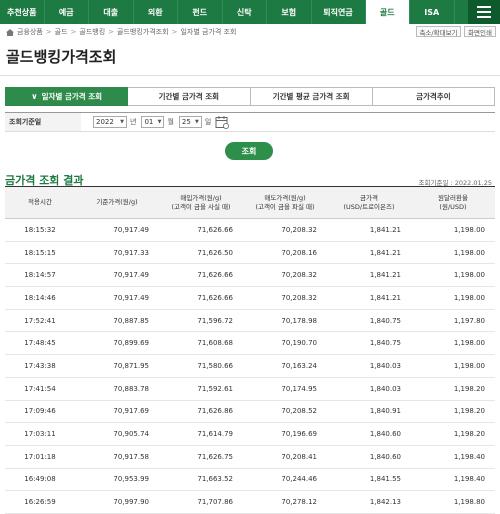 This screenshot has height=514, width=500. I want to click on tab-label: 금가격추이, so click(433, 96).